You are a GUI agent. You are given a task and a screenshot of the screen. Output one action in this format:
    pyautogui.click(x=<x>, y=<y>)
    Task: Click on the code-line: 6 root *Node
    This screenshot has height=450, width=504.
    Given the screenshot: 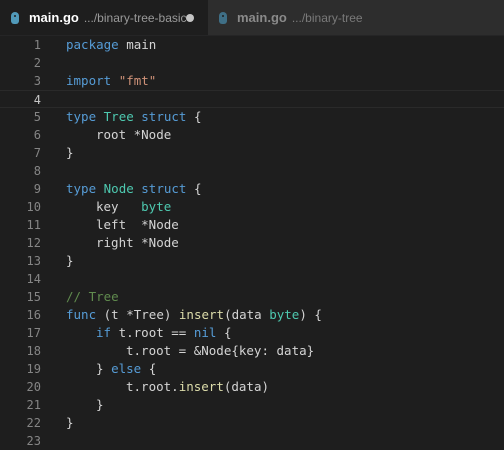 What is the action you would take?
    pyautogui.click(x=252, y=135)
    